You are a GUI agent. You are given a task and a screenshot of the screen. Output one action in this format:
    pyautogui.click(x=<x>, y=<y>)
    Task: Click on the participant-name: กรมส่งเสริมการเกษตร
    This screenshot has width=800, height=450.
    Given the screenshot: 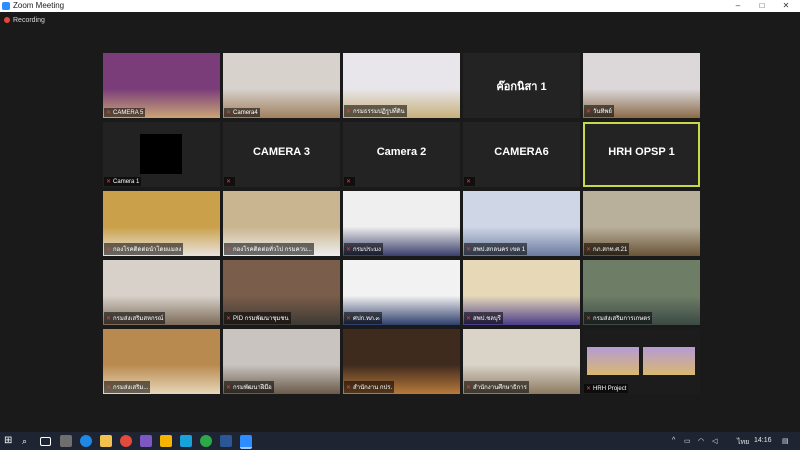 What is the action you would take?
    pyautogui.click(x=622, y=319)
    